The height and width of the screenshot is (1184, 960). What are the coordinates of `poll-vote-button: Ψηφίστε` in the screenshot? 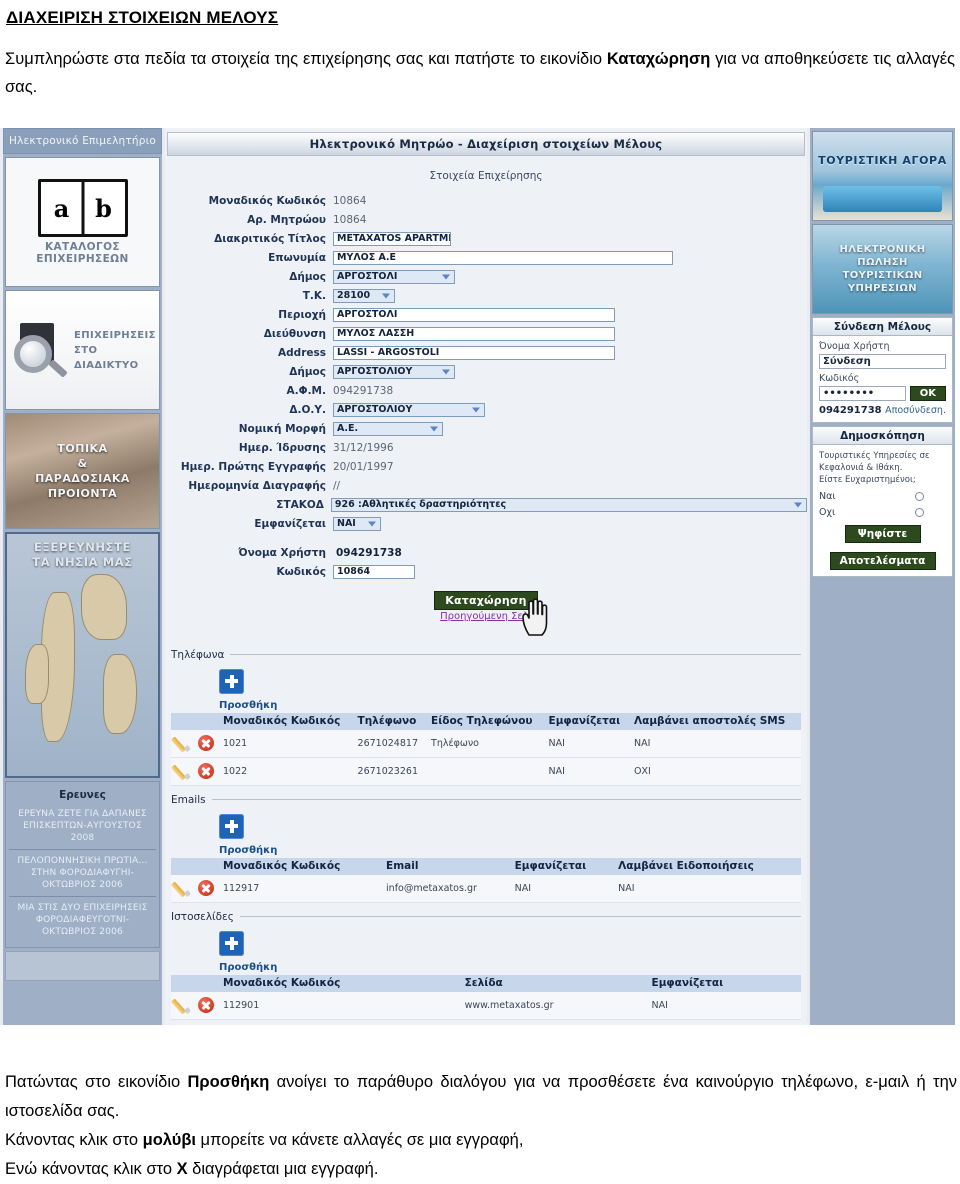 It's located at (882, 534).